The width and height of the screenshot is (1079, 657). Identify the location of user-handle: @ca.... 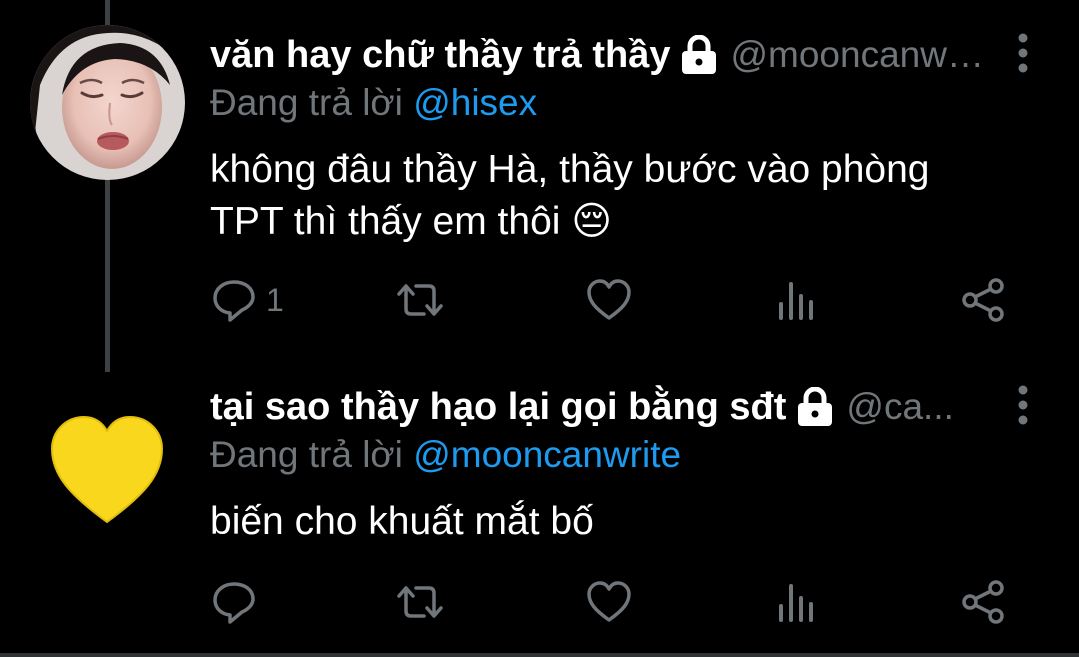
(917, 407).